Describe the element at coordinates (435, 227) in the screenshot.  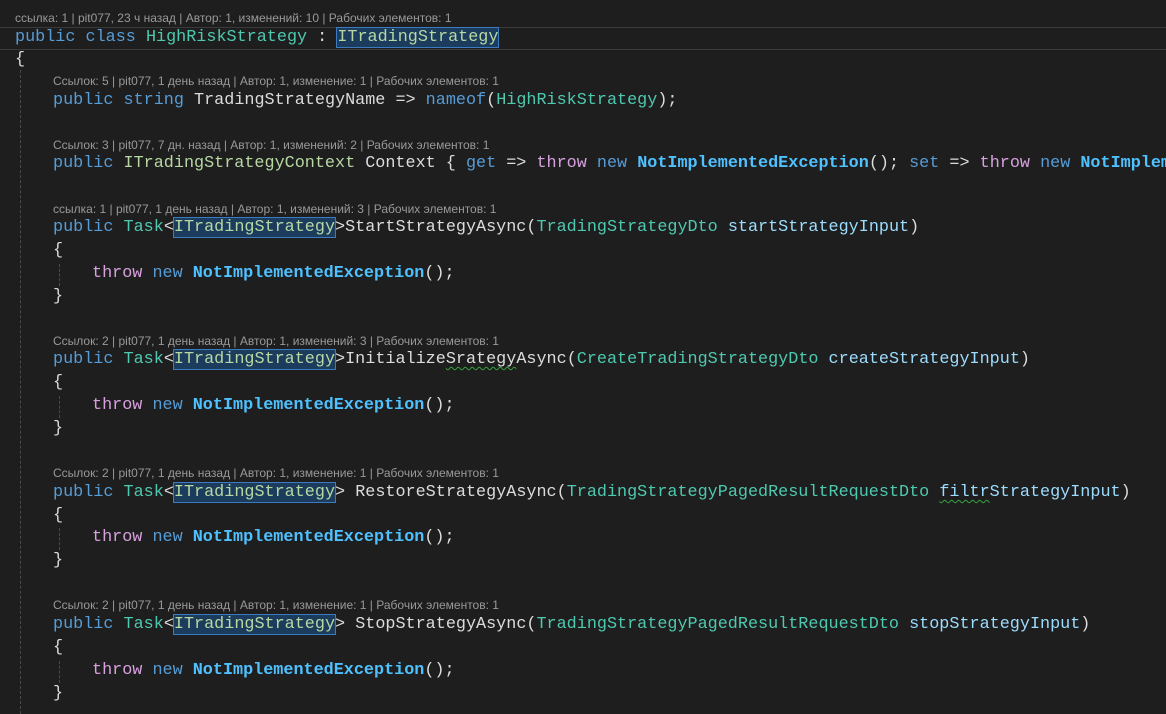
I see `method-name: StartStrategyAsync` at that location.